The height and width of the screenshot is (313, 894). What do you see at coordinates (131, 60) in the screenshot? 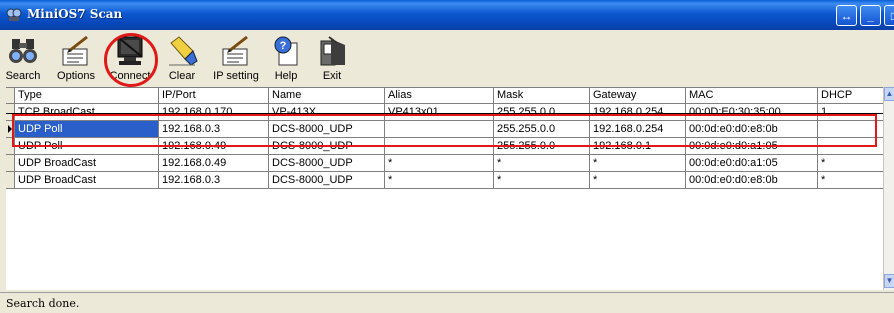
I see `connect-annotation-circle` at bounding box center [131, 60].